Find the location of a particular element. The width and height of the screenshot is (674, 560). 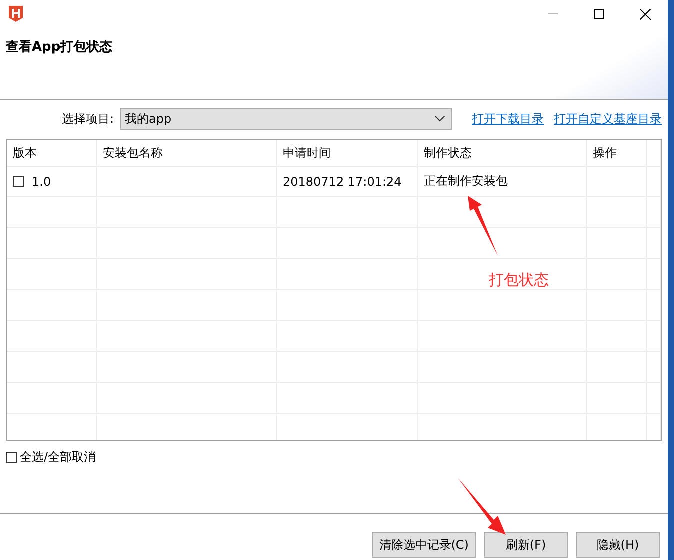

column-header: 制作状态 is located at coordinates (502, 153).